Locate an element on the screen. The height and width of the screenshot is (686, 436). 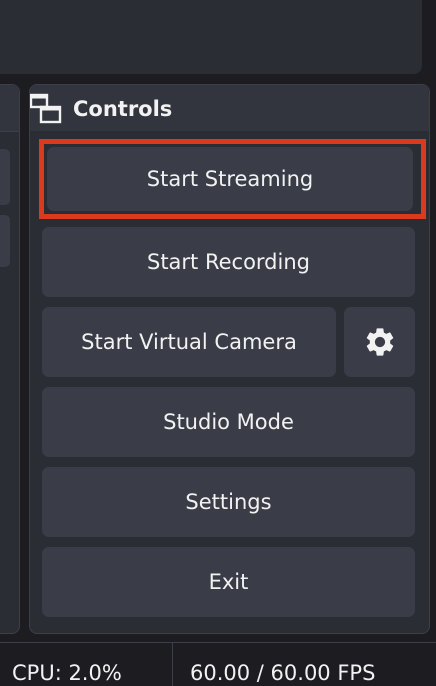
exit-button: Exit is located at coordinates (228, 582).